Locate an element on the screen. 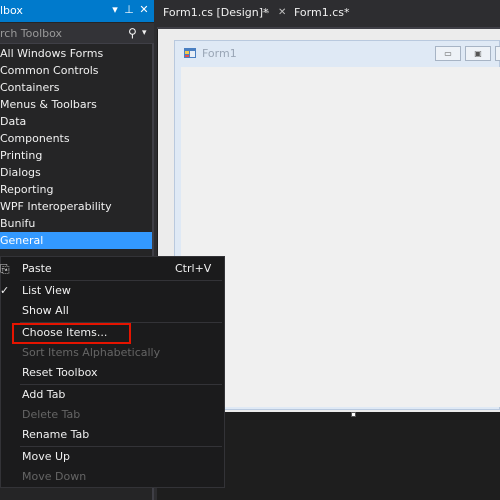 The image size is (500, 500). toolbox-item: Data is located at coordinates (76, 121).